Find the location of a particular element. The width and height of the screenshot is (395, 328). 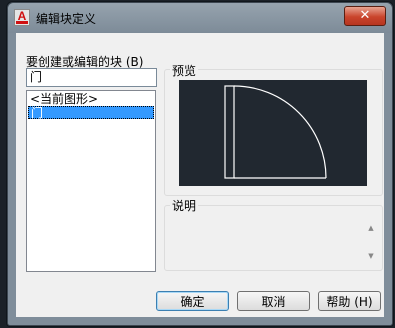

title-bar: A 编辑块定义 ✕ is located at coordinates (200, 18).